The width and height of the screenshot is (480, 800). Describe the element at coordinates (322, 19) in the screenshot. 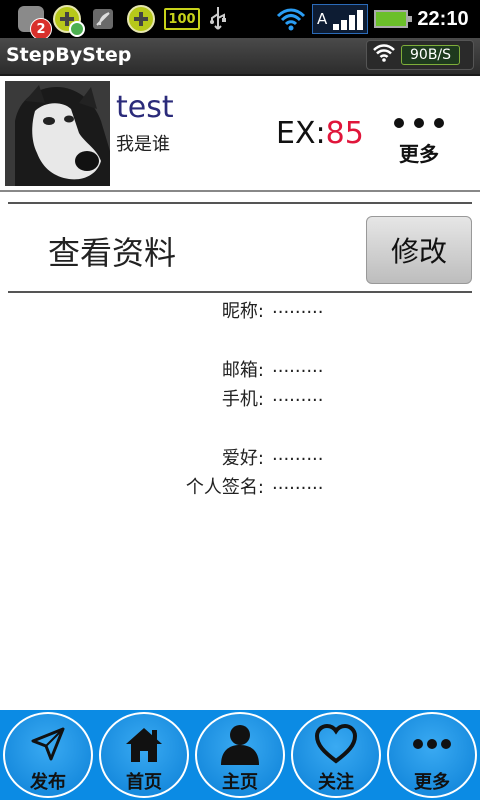

I see `signal-letter: A` at that location.